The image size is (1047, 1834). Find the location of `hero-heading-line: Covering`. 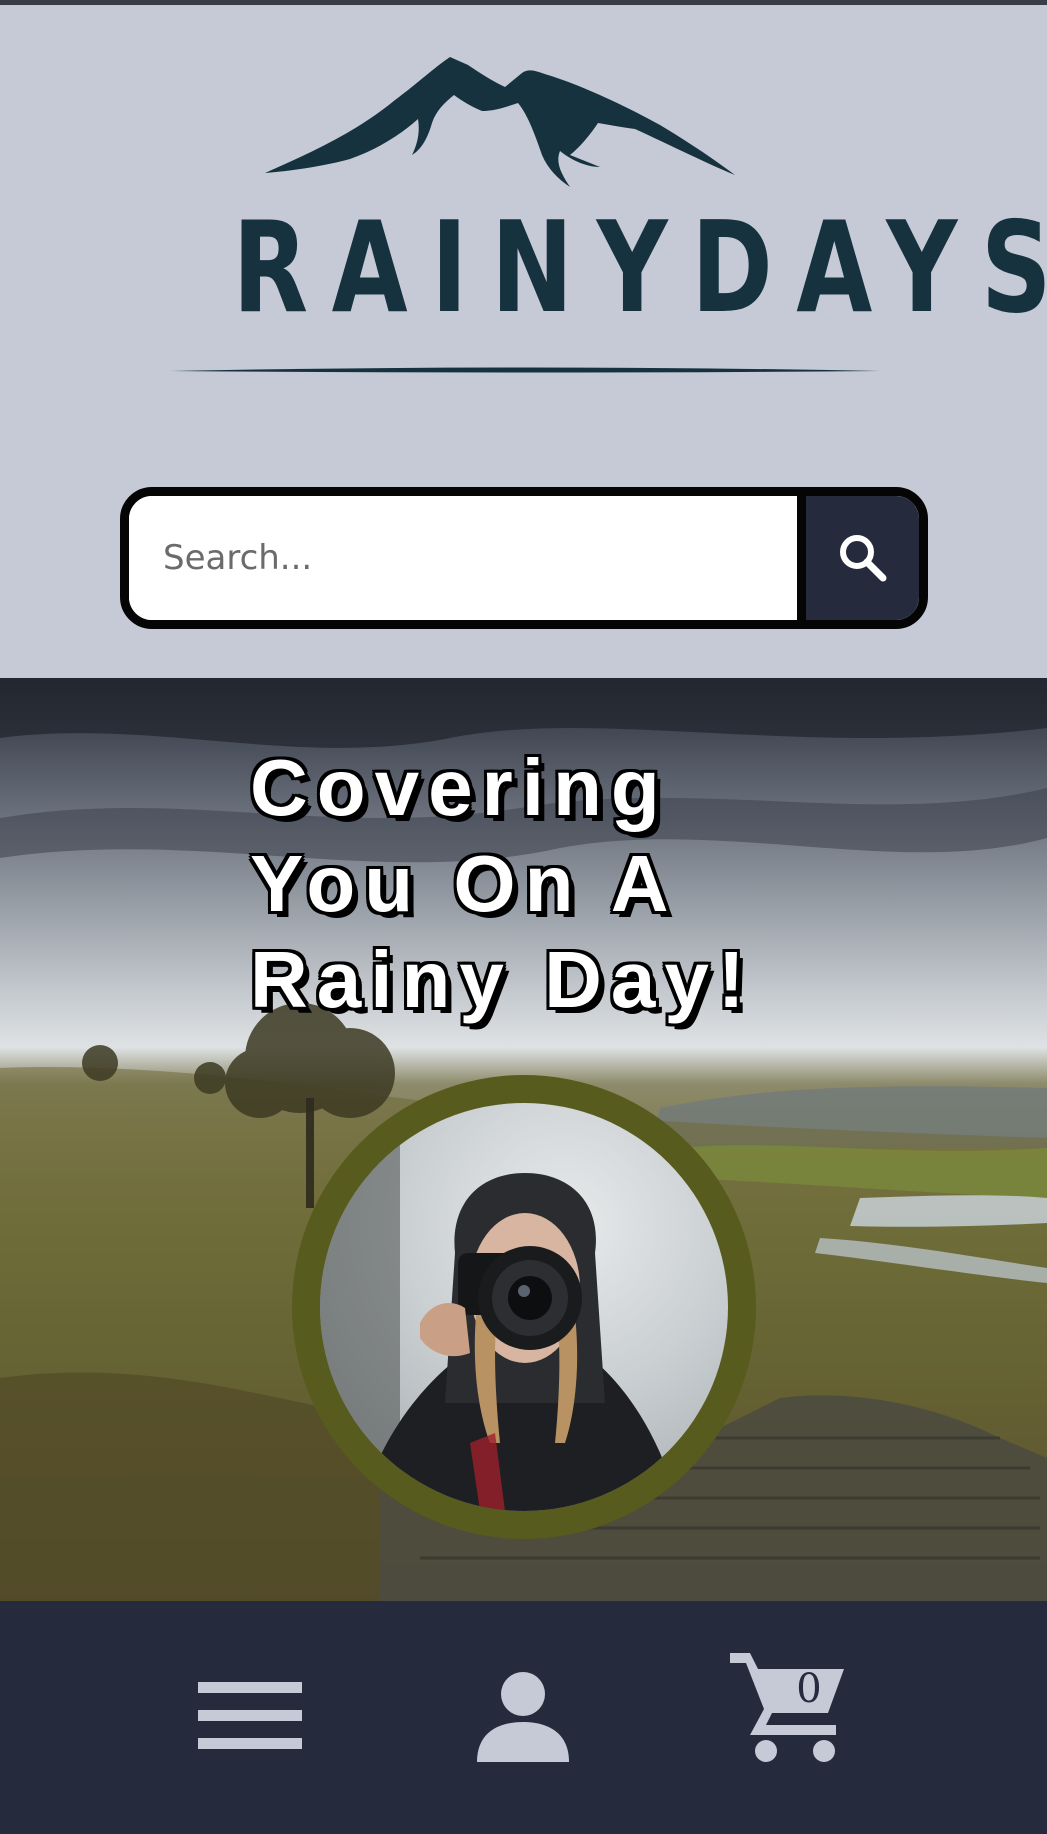

hero-heading-line: Covering is located at coordinates (459, 787).